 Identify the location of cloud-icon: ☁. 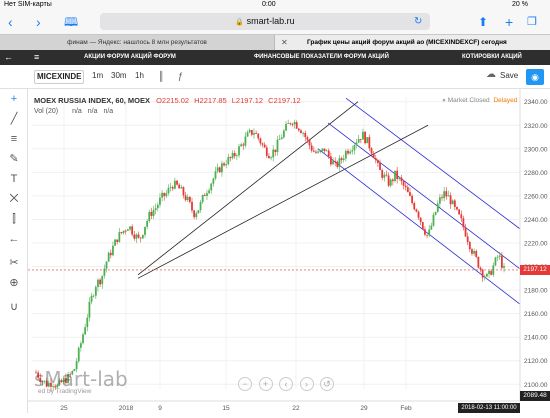
(491, 74).